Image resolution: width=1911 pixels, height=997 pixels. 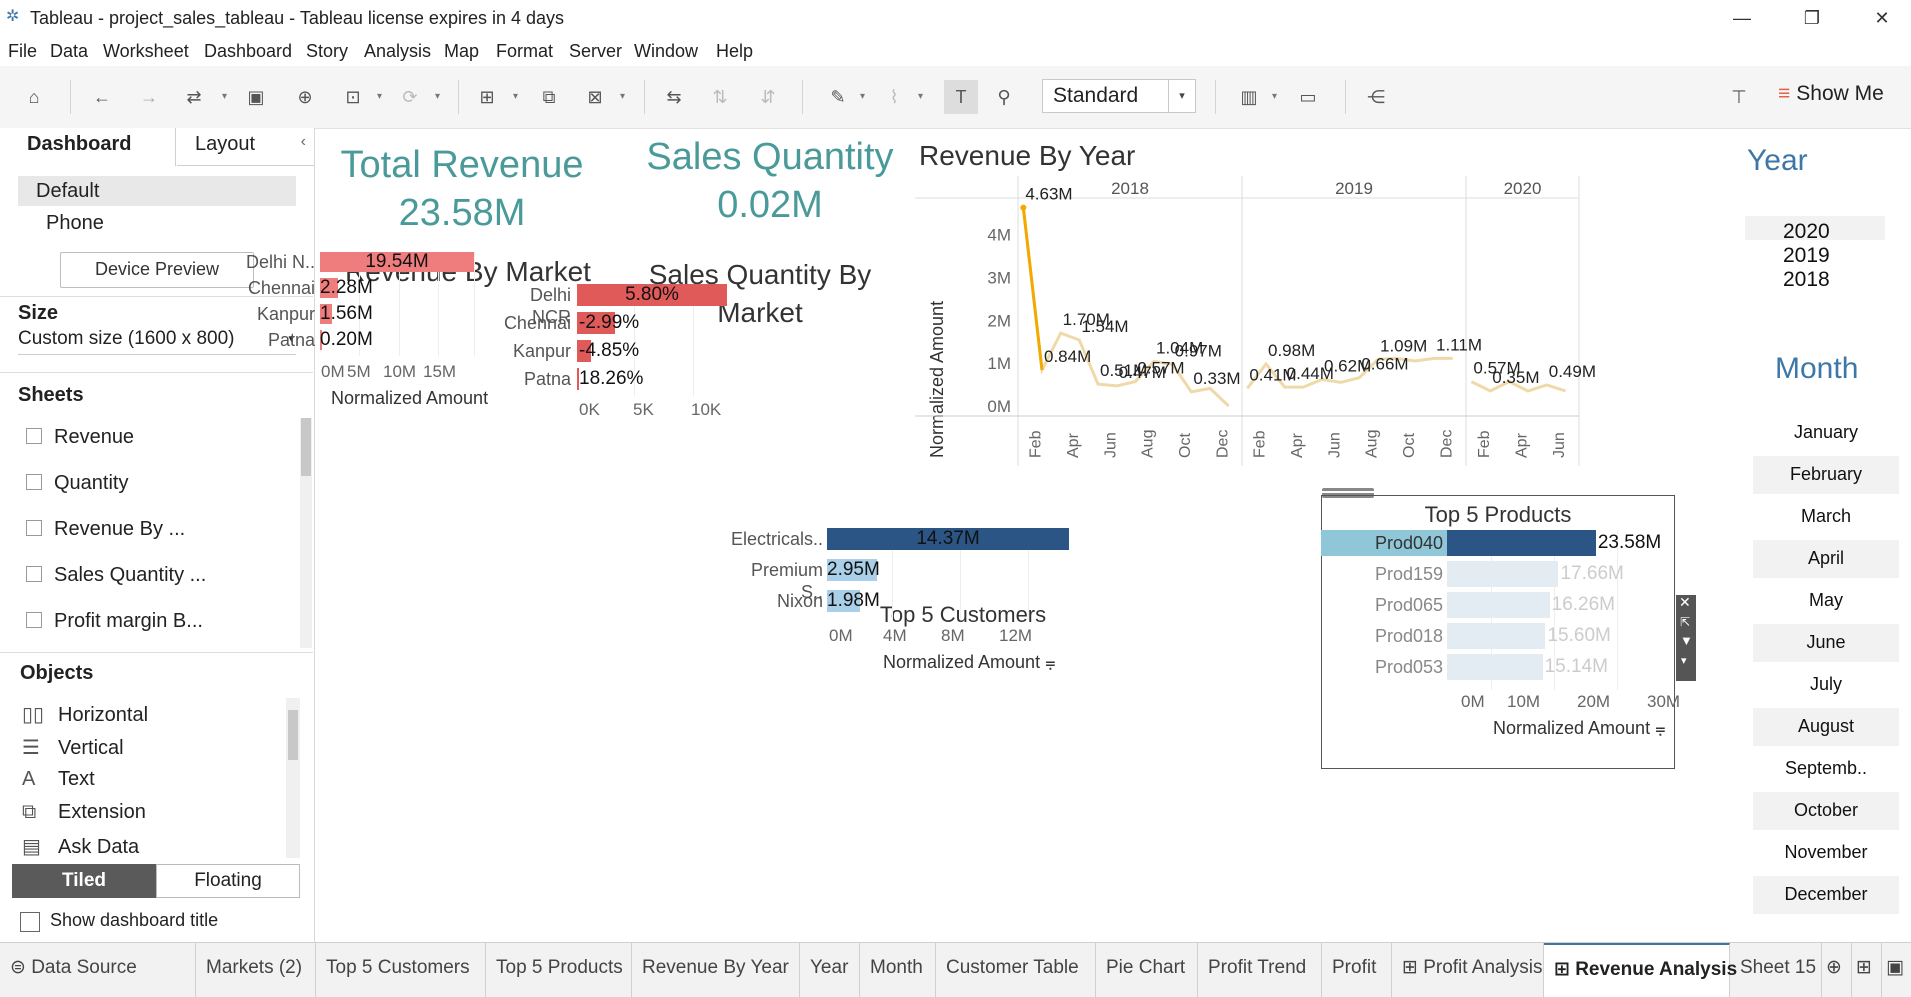 What do you see at coordinates (22, 51) in the screenshot?
I see `menu-file: File` at bounding box center [22, 51].